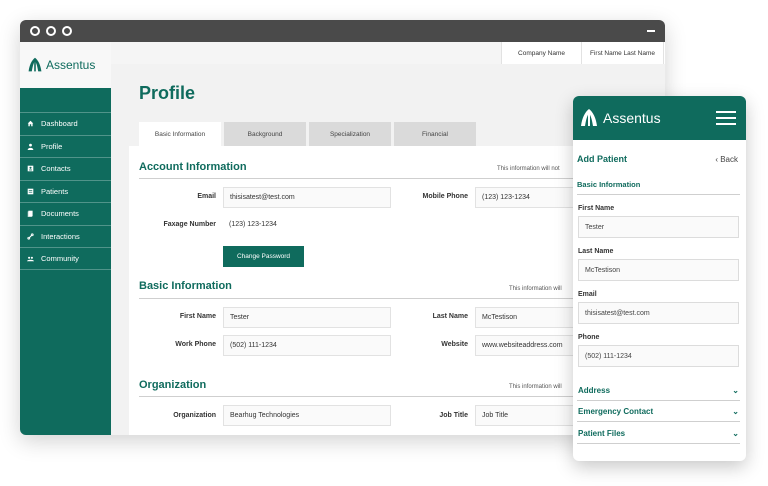 Image resolution: width=768 pixels, height=486 pixels. I want to click on emergency-contact-accordion: Emergency Contact ⌄, so click(658, 411).